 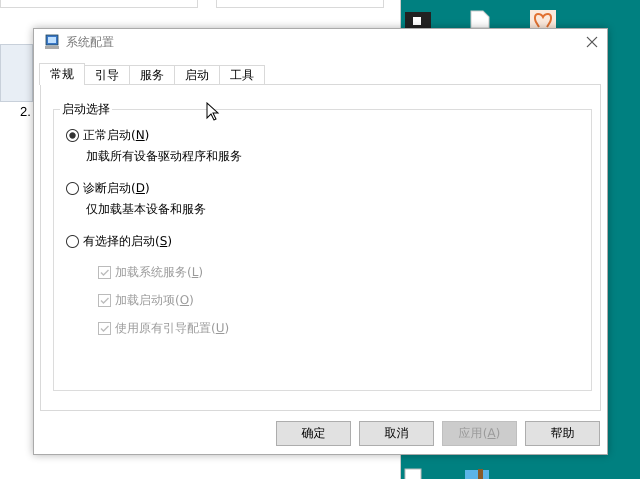 What do you see at coordinates (562, 433) in the screenshot?
I see `dialog-button: 帮助` at bounding box center [562, 433].